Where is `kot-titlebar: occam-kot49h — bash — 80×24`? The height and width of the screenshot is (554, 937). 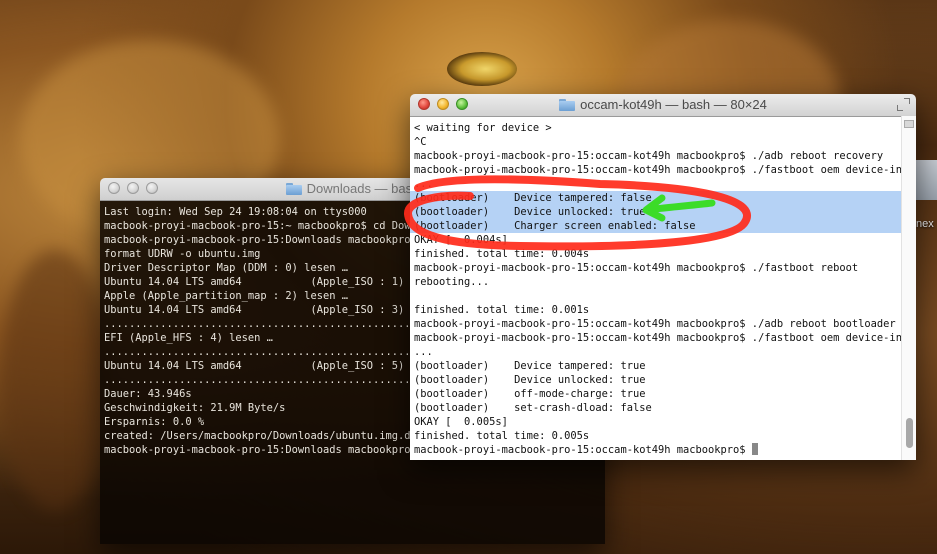
kot-titlebar: occam-kot49h — bash — 80×24 is located at coordinates (663, 105).